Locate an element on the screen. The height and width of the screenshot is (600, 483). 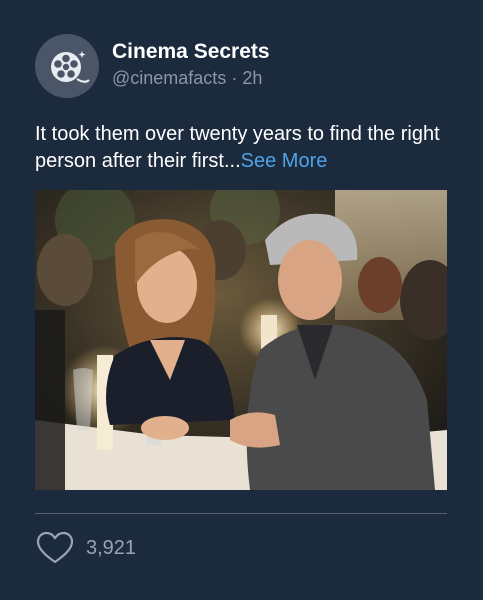
film-reel-icon is located at coordinates (70, 67).